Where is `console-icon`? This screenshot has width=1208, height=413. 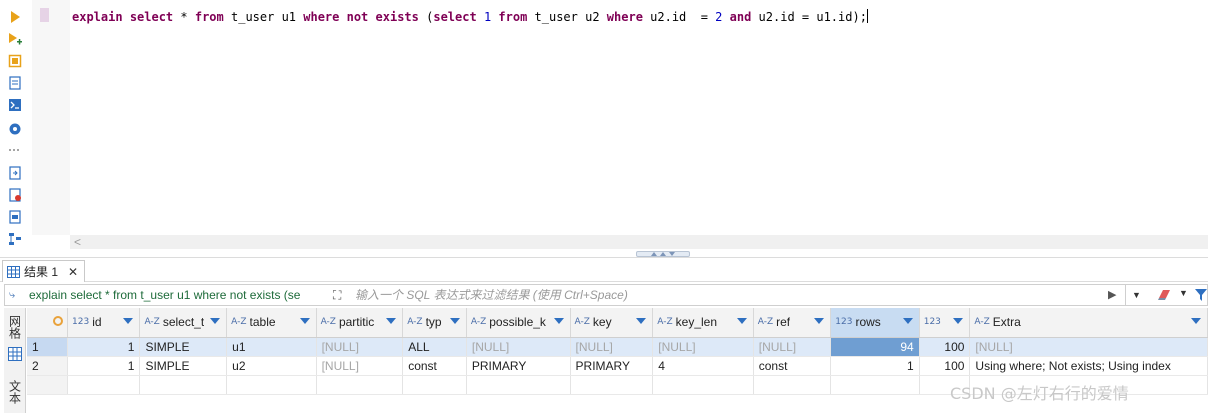 console-icon is located at coordinates (15, 105).